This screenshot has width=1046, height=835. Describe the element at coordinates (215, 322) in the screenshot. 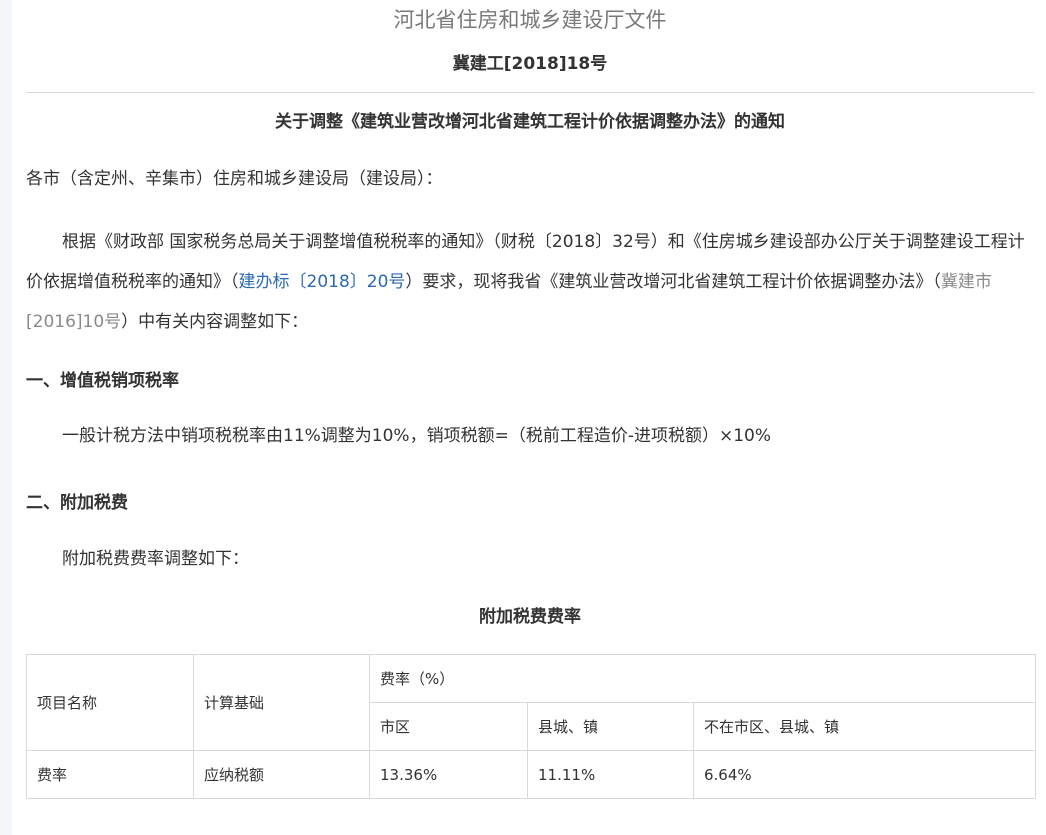

I see `body-text-3: ）中有关内容调整如下：` at that location.